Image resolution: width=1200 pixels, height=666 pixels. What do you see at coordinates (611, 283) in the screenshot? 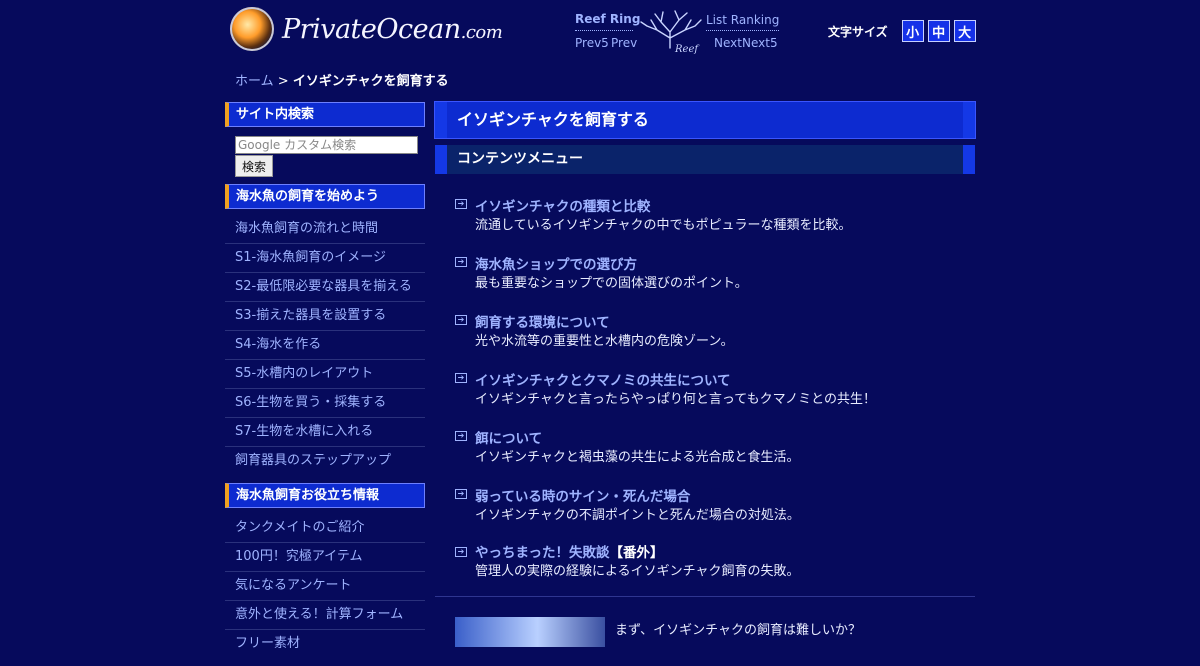
I see `content-description: 最も重要なショップでの固体選びのポイント。` at bounding box center [611, 283].